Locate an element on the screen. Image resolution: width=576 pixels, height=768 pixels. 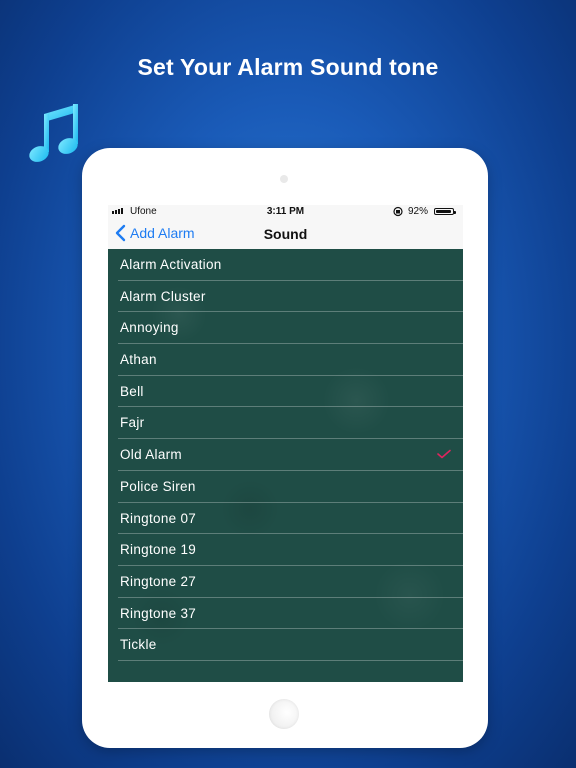
camera is located at coordinates (284, 179).